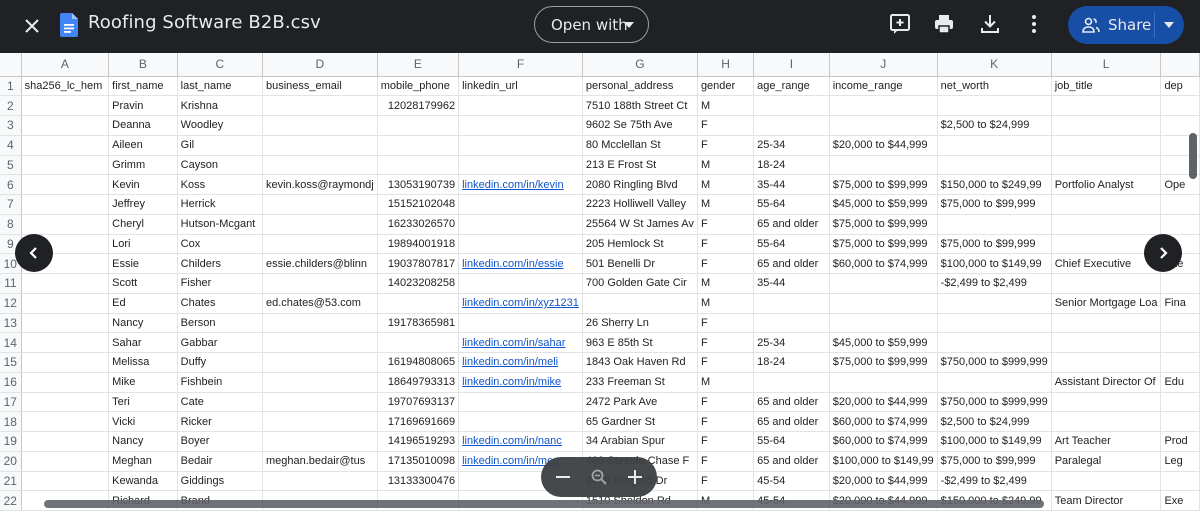 This screenshot has width=1200, height=513. Describe the element at coordinates (791, 481) in the screenshot. I see `table-cell: 45-54` at that location.